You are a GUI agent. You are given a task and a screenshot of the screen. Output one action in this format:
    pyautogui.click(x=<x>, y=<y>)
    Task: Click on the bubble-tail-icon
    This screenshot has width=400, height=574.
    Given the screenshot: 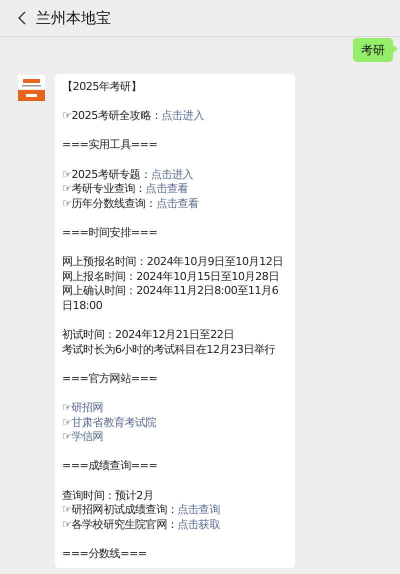 What is the action you would take?
    pyautogui.click(x=395, y=49)
    